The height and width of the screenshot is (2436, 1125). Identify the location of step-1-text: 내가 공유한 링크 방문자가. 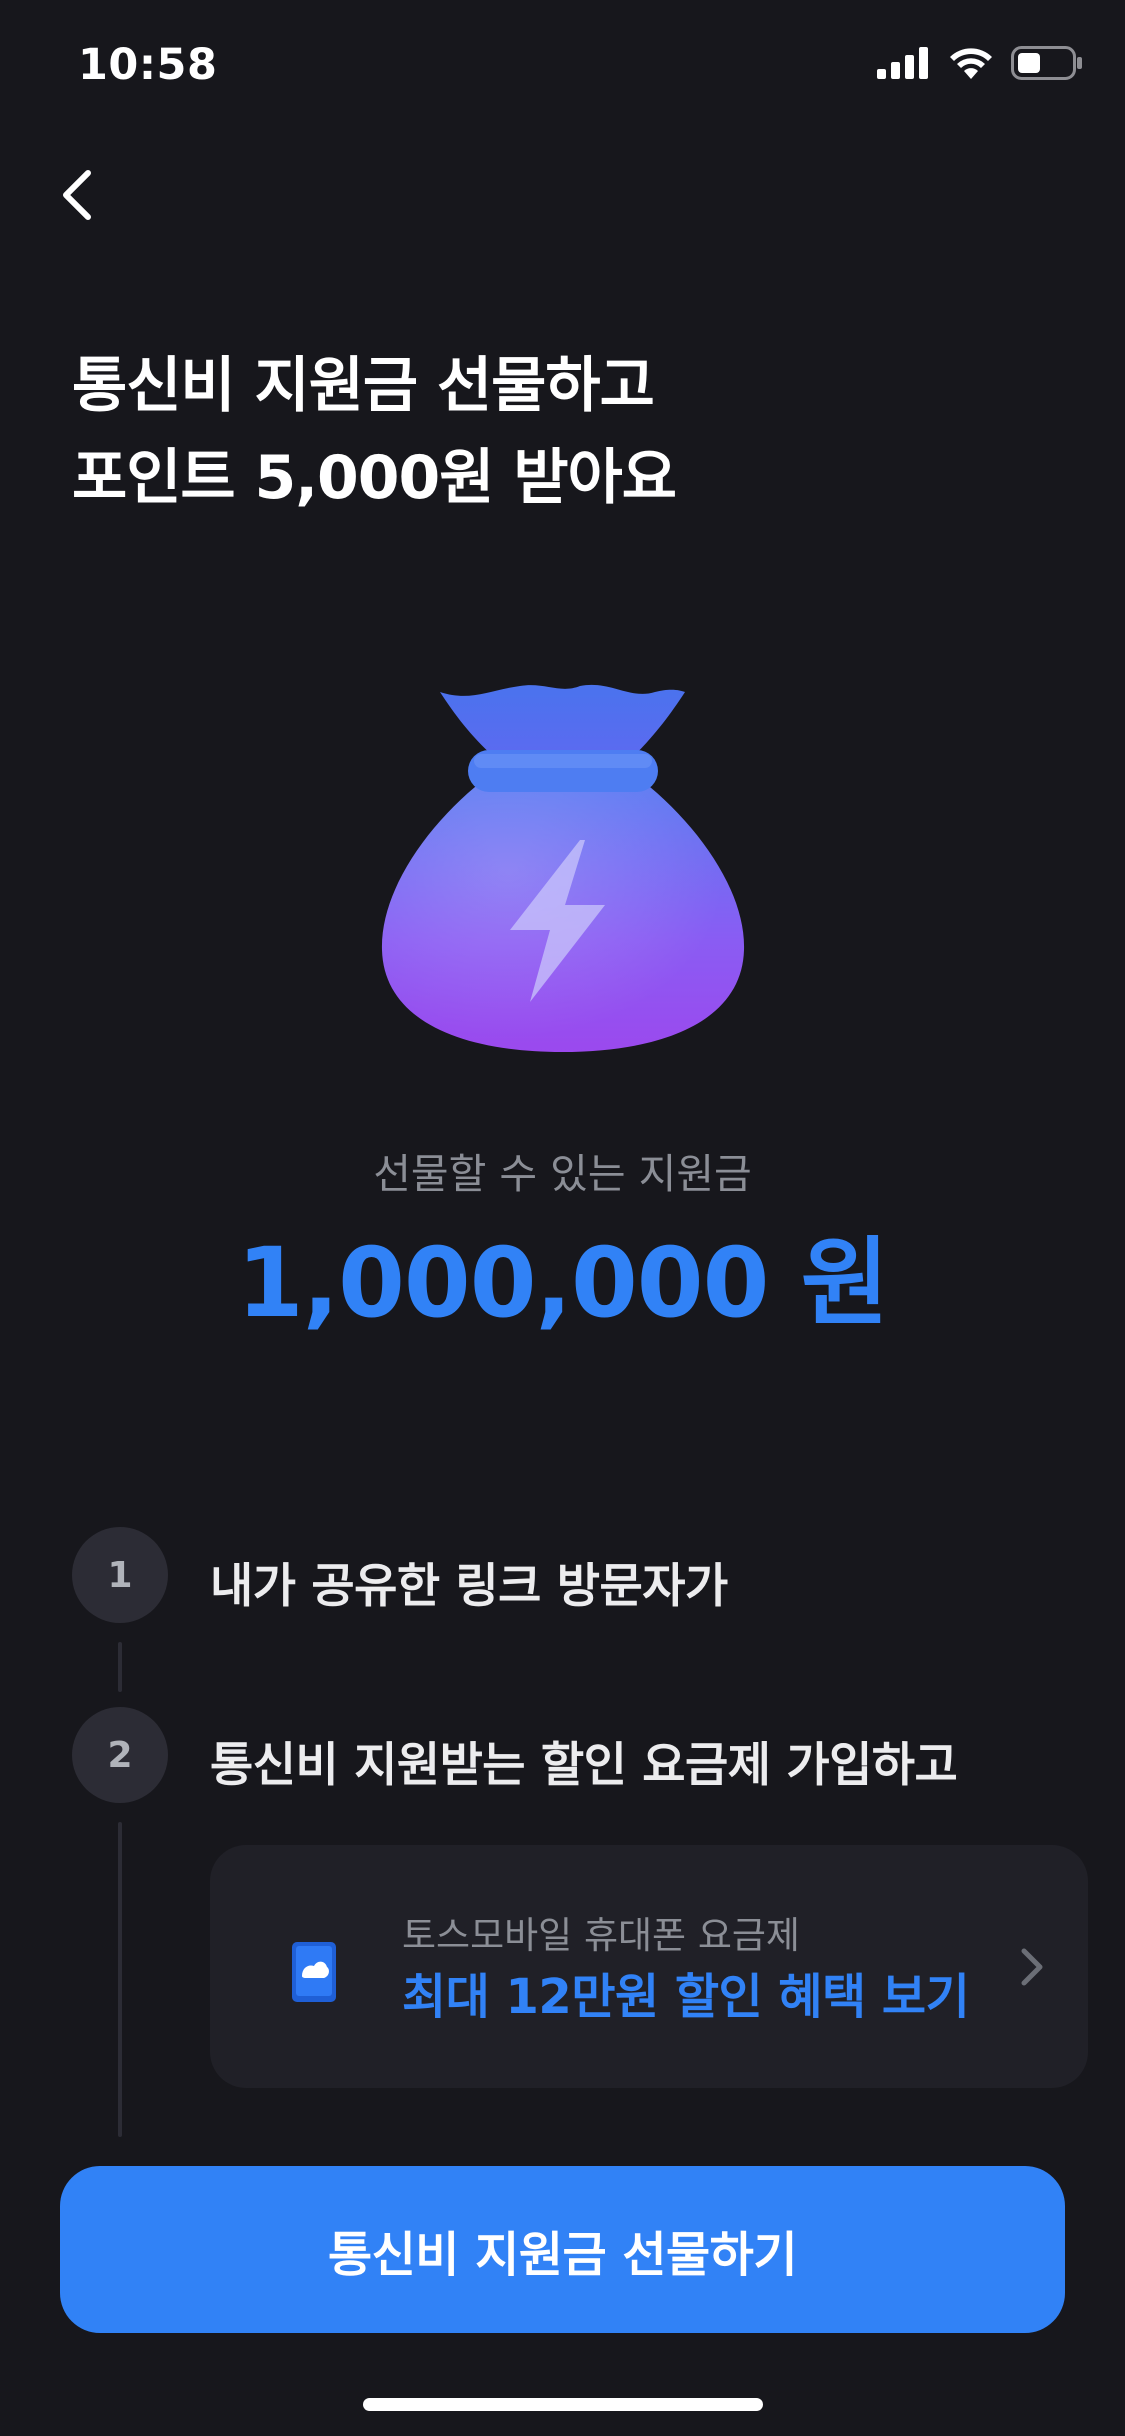
(469, 1586).